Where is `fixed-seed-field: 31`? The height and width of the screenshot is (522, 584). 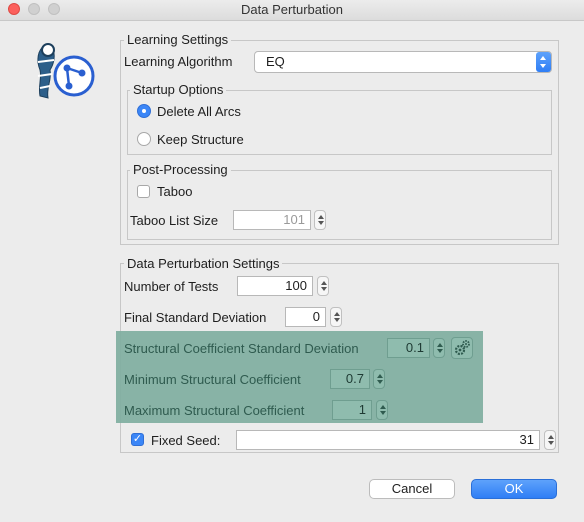
fixed-seed-field: 31 is located at coordinates (388, 440).